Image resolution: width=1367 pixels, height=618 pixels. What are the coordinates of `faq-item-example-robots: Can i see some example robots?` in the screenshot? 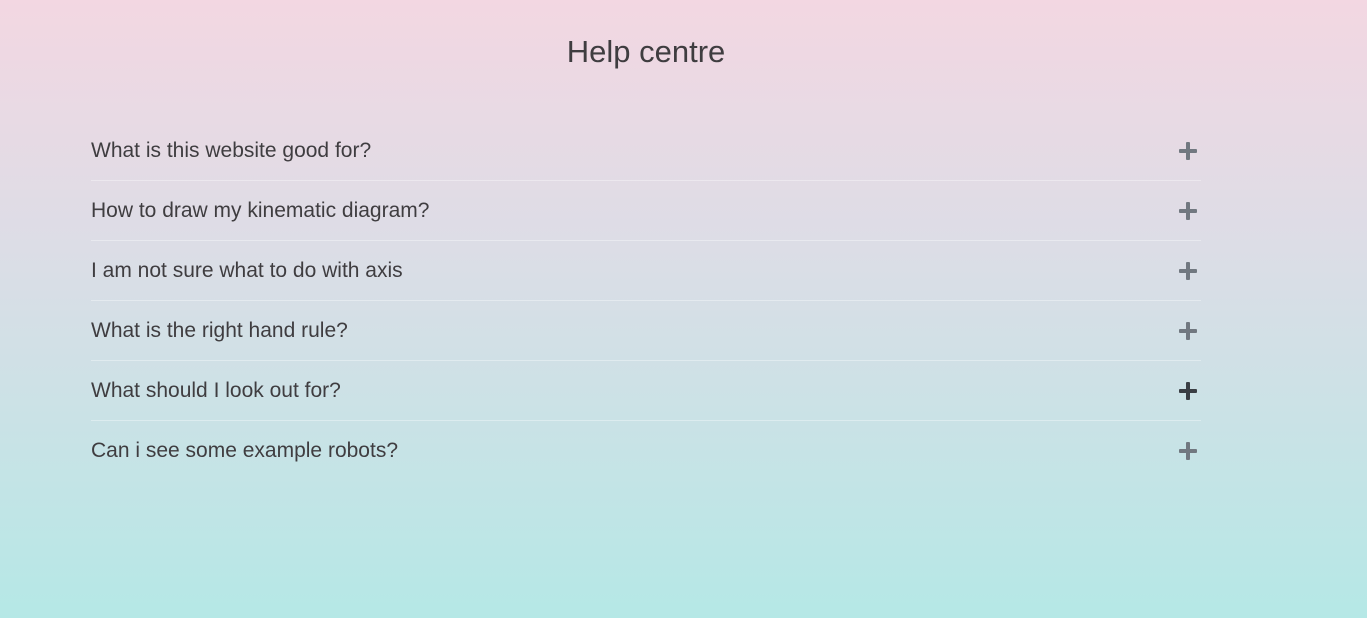 It's located at (646, 450).